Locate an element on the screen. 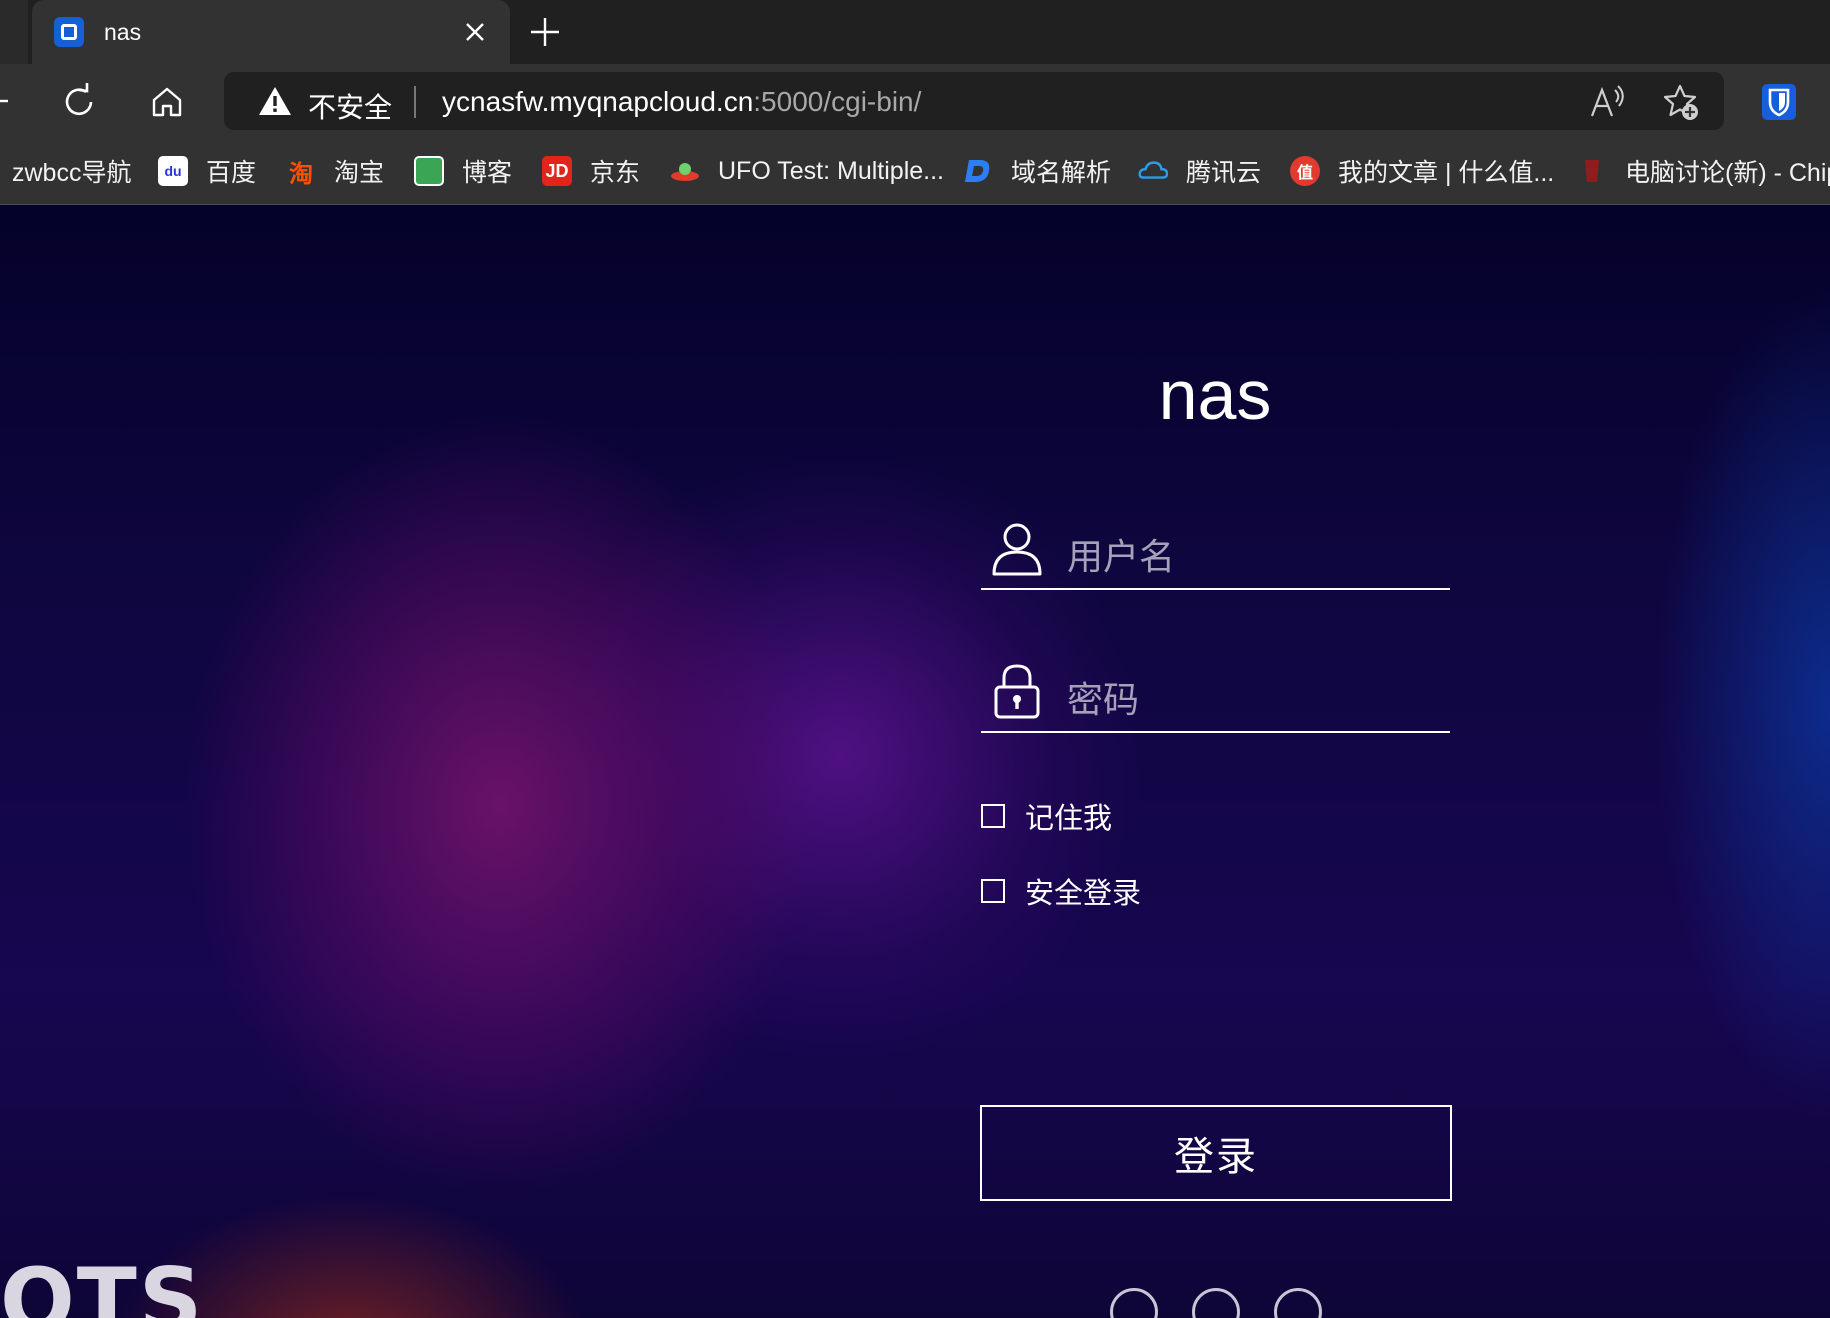  qmanager-icon is located at coordinates (1134, 1303).